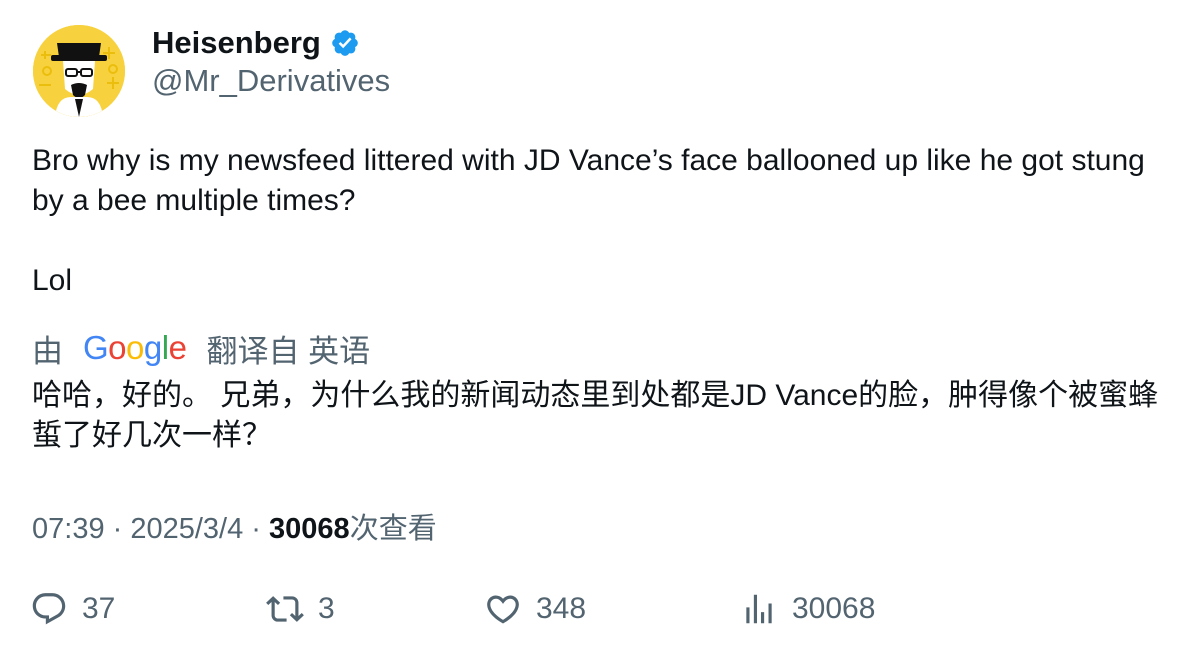  I want to click on like-button: 348, so click(535, 609).